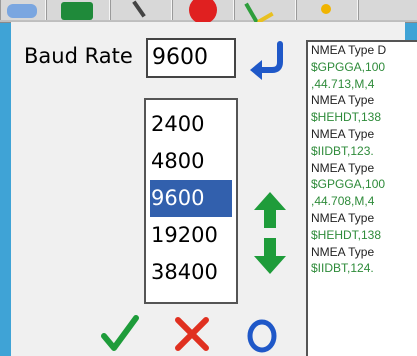 The height and width of the screenshot is (356, 417). What do you see at coordinates (262, 334) in the screenshot?
I see `circle-icon` at bounding box center [262, 334].